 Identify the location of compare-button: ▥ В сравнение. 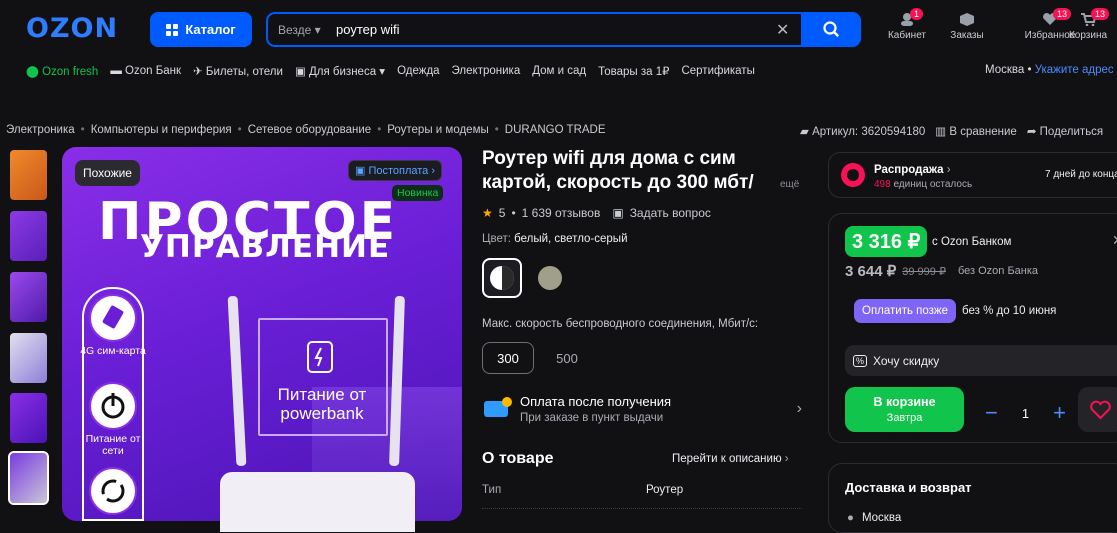
(976, 131).